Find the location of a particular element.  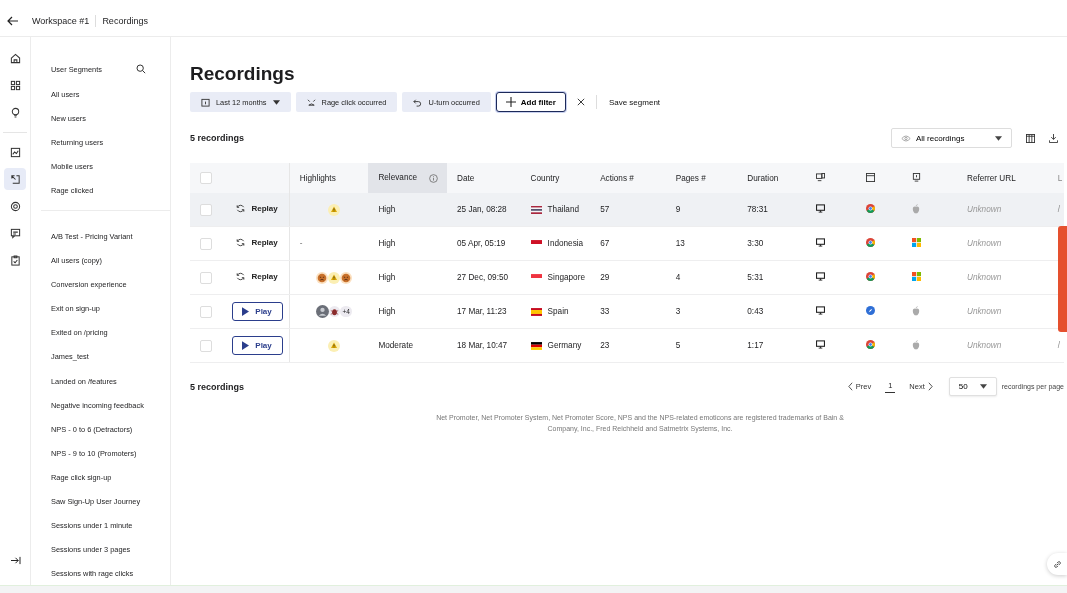

chevron-right-icon is located at coordinates (930, 386).